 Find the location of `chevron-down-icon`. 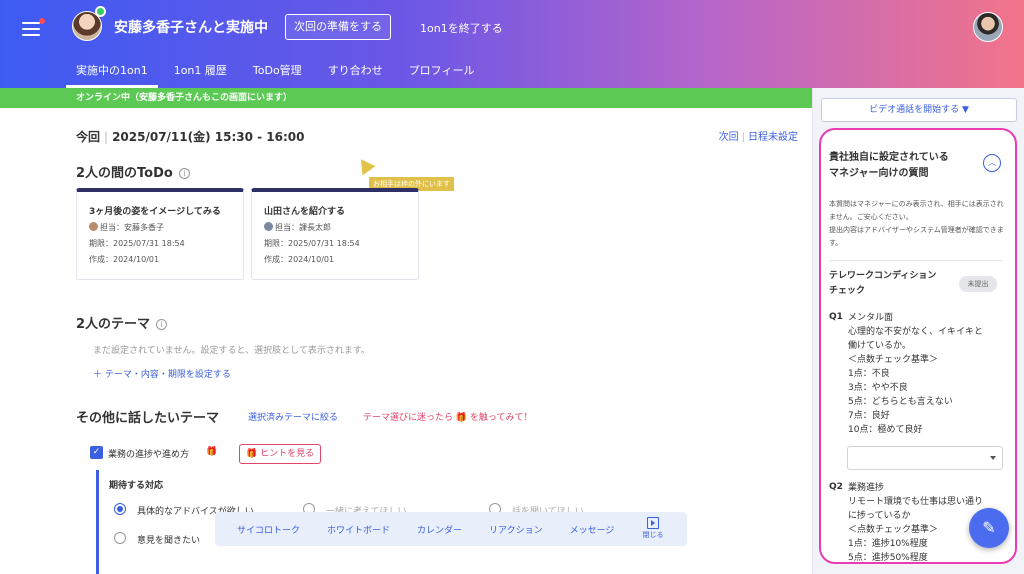

chevron-down-icon is located at coordinates (993, 458).